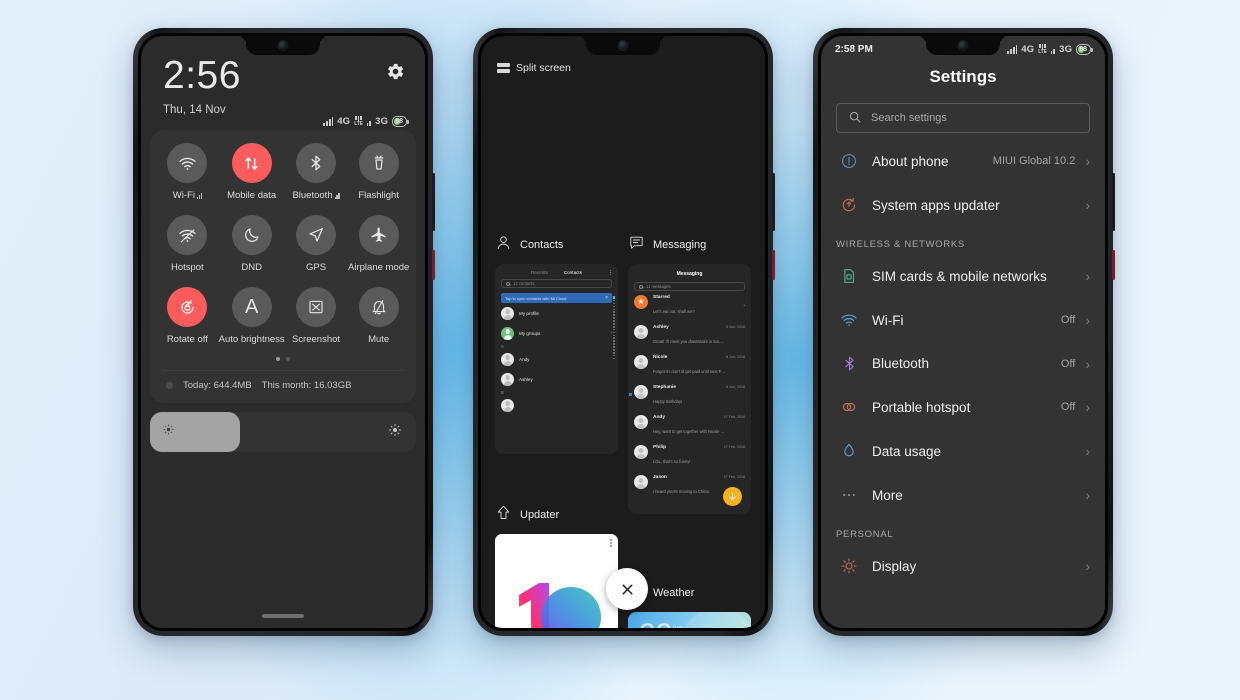  What do you see at coordinates (378, 307) in the screenshot?
I see `bell-mute-icon` at bounding box center [378, 307].